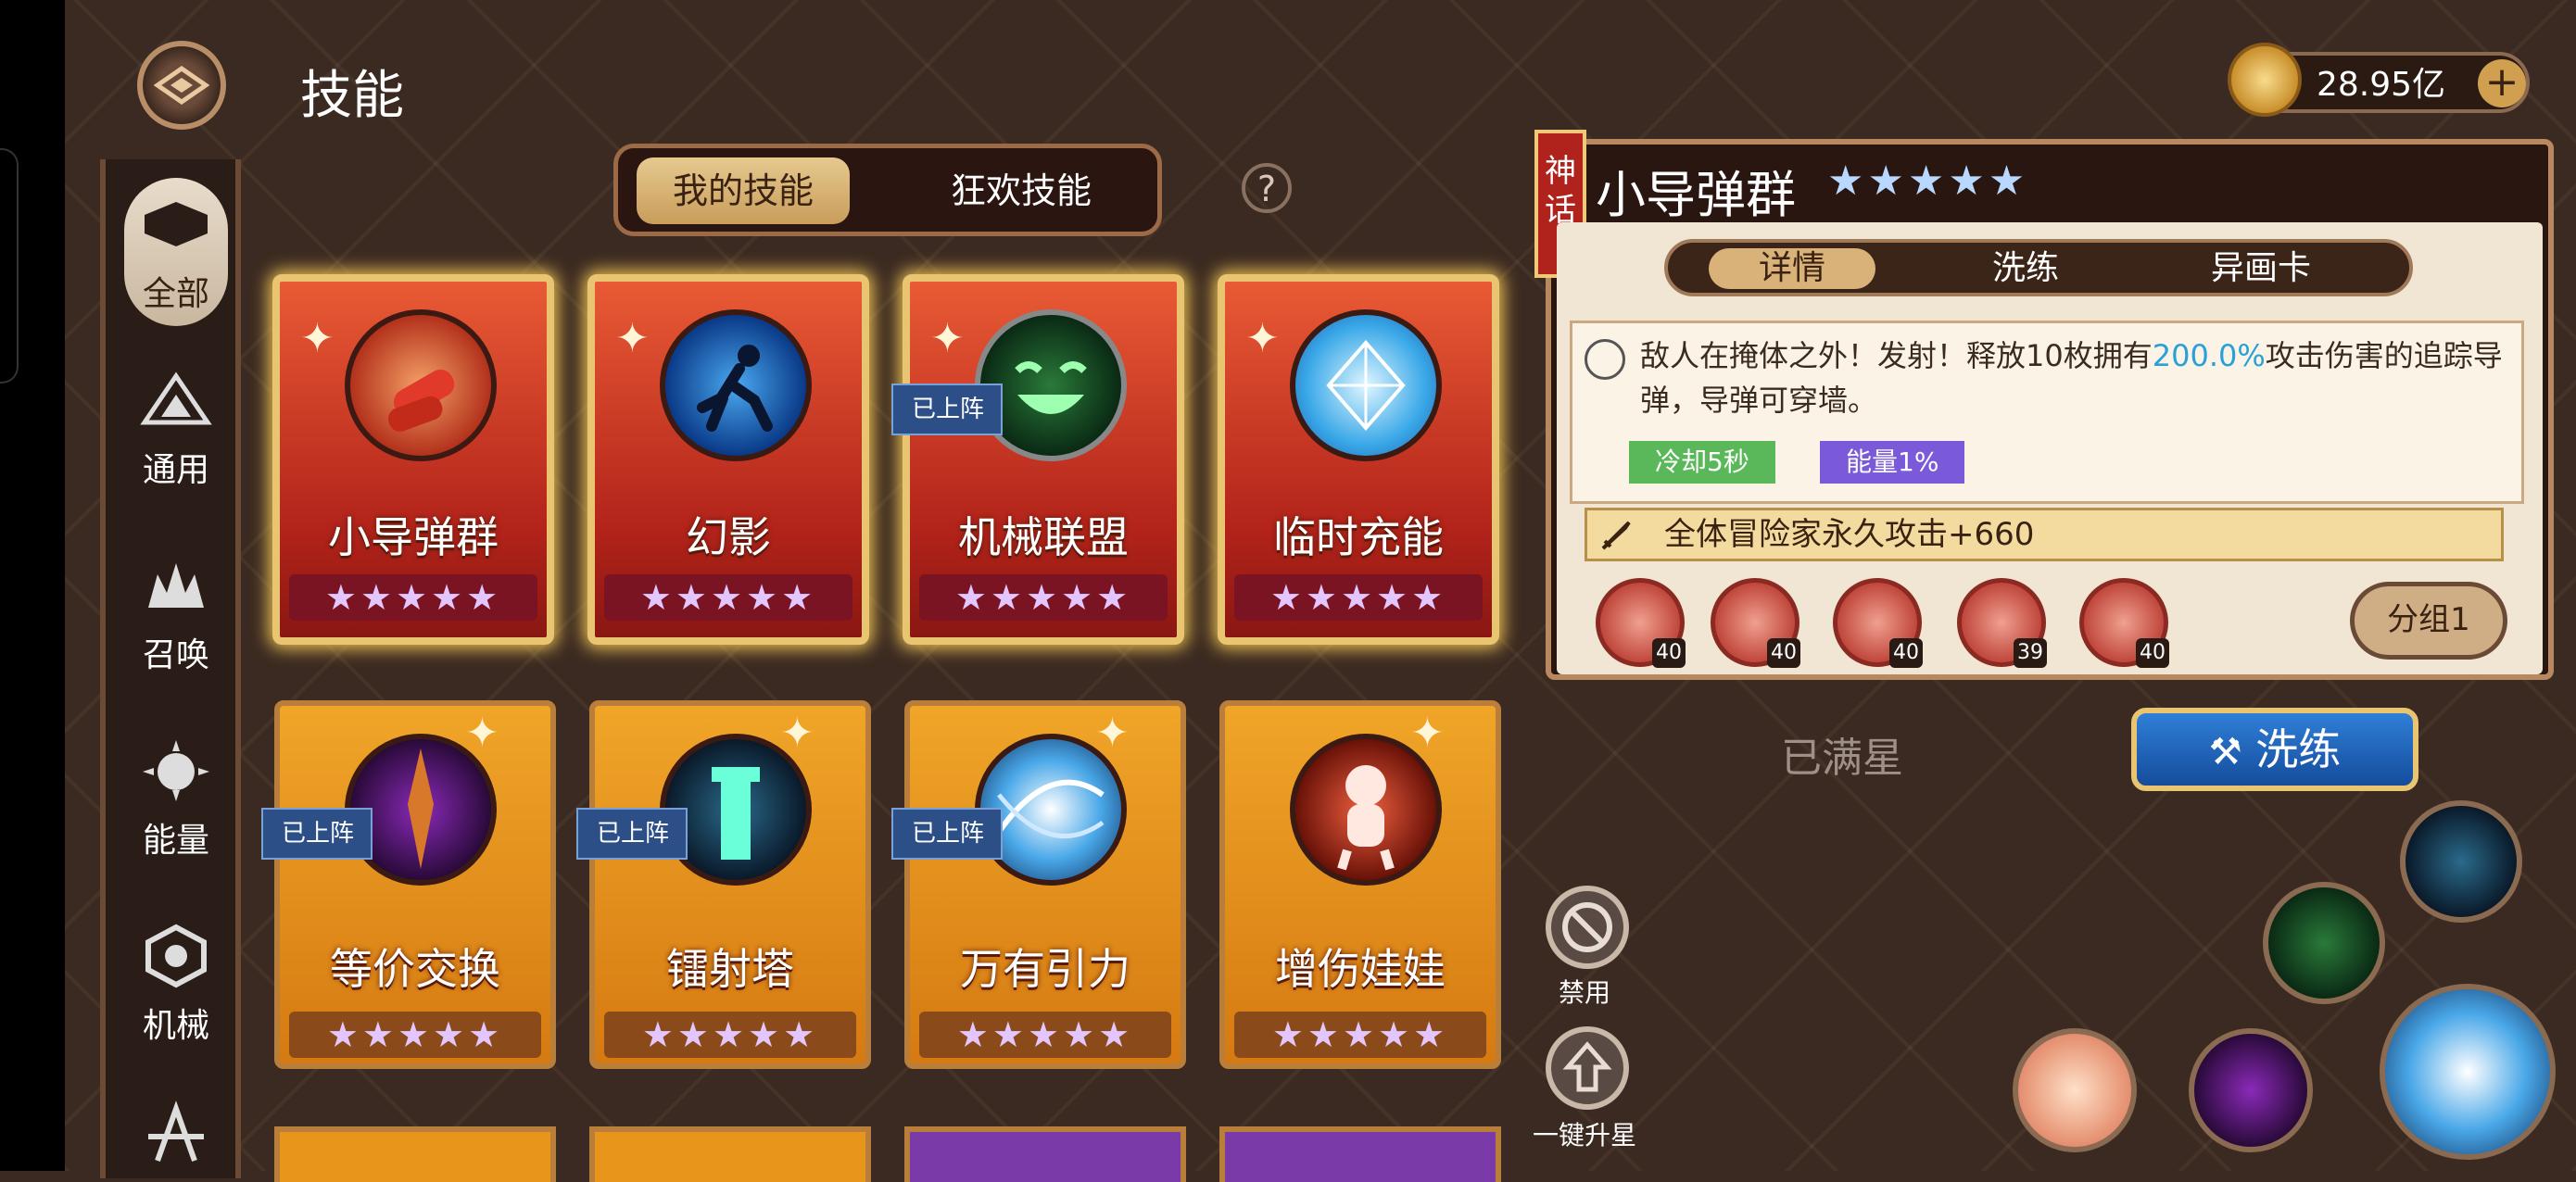 The image size is (2576, 1182). I want to click on energy-icon, so click(176, 771).